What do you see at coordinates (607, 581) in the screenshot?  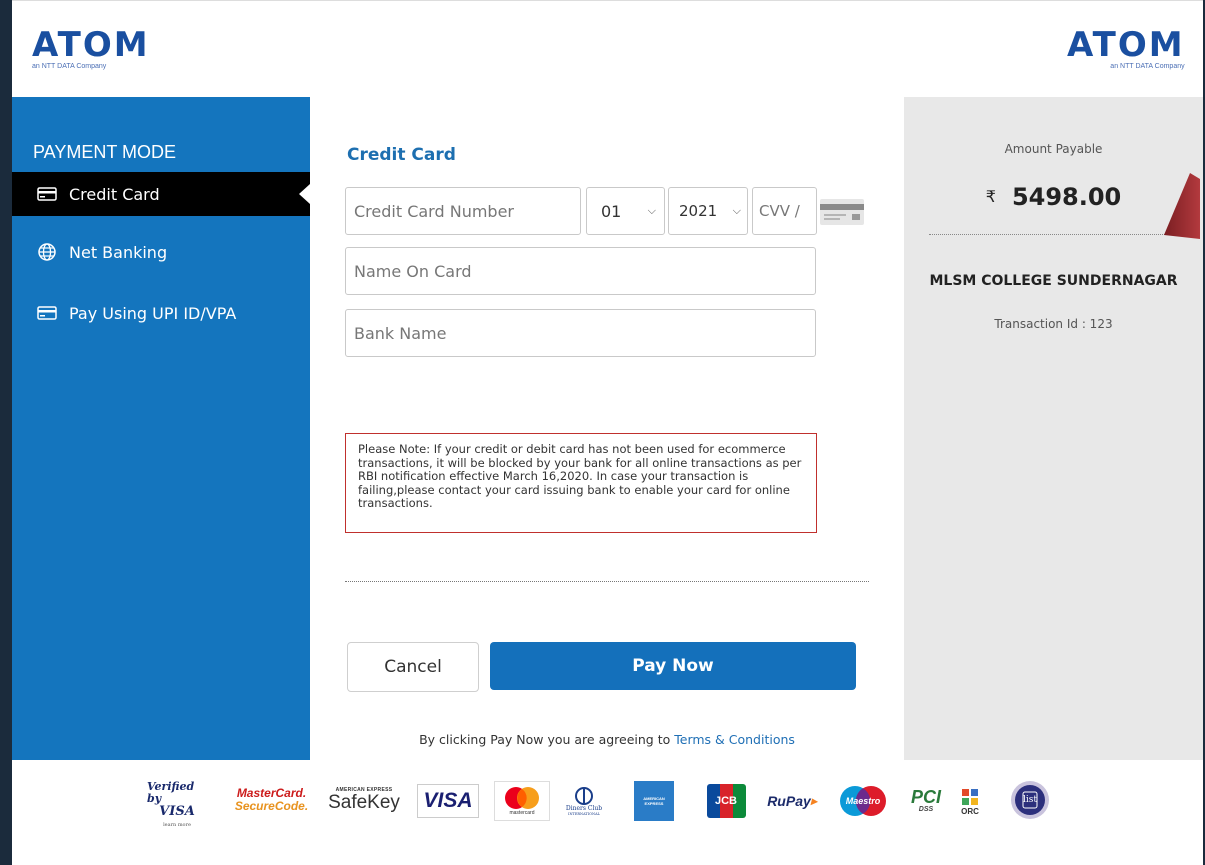 I see `form-divider` at bounding box center [607, 581].